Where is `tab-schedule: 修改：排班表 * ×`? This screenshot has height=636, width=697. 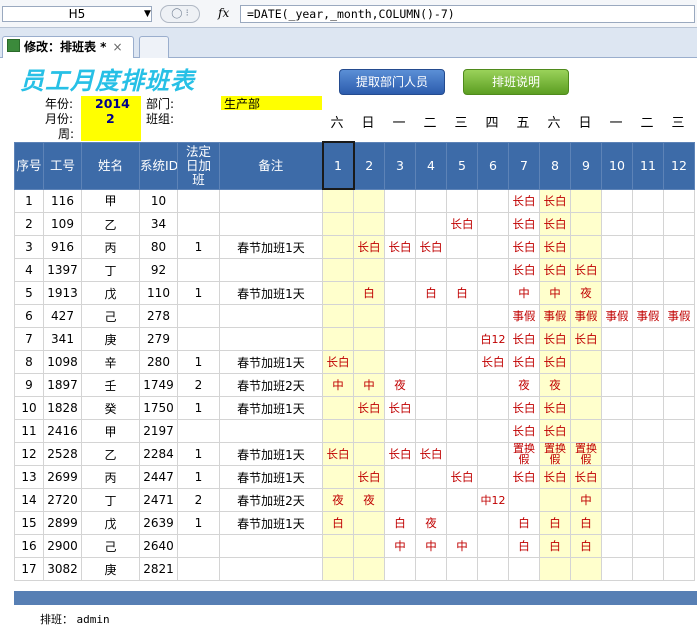
tab-schedule: 修改：排班表 * × is located at coordinates (68, 47).